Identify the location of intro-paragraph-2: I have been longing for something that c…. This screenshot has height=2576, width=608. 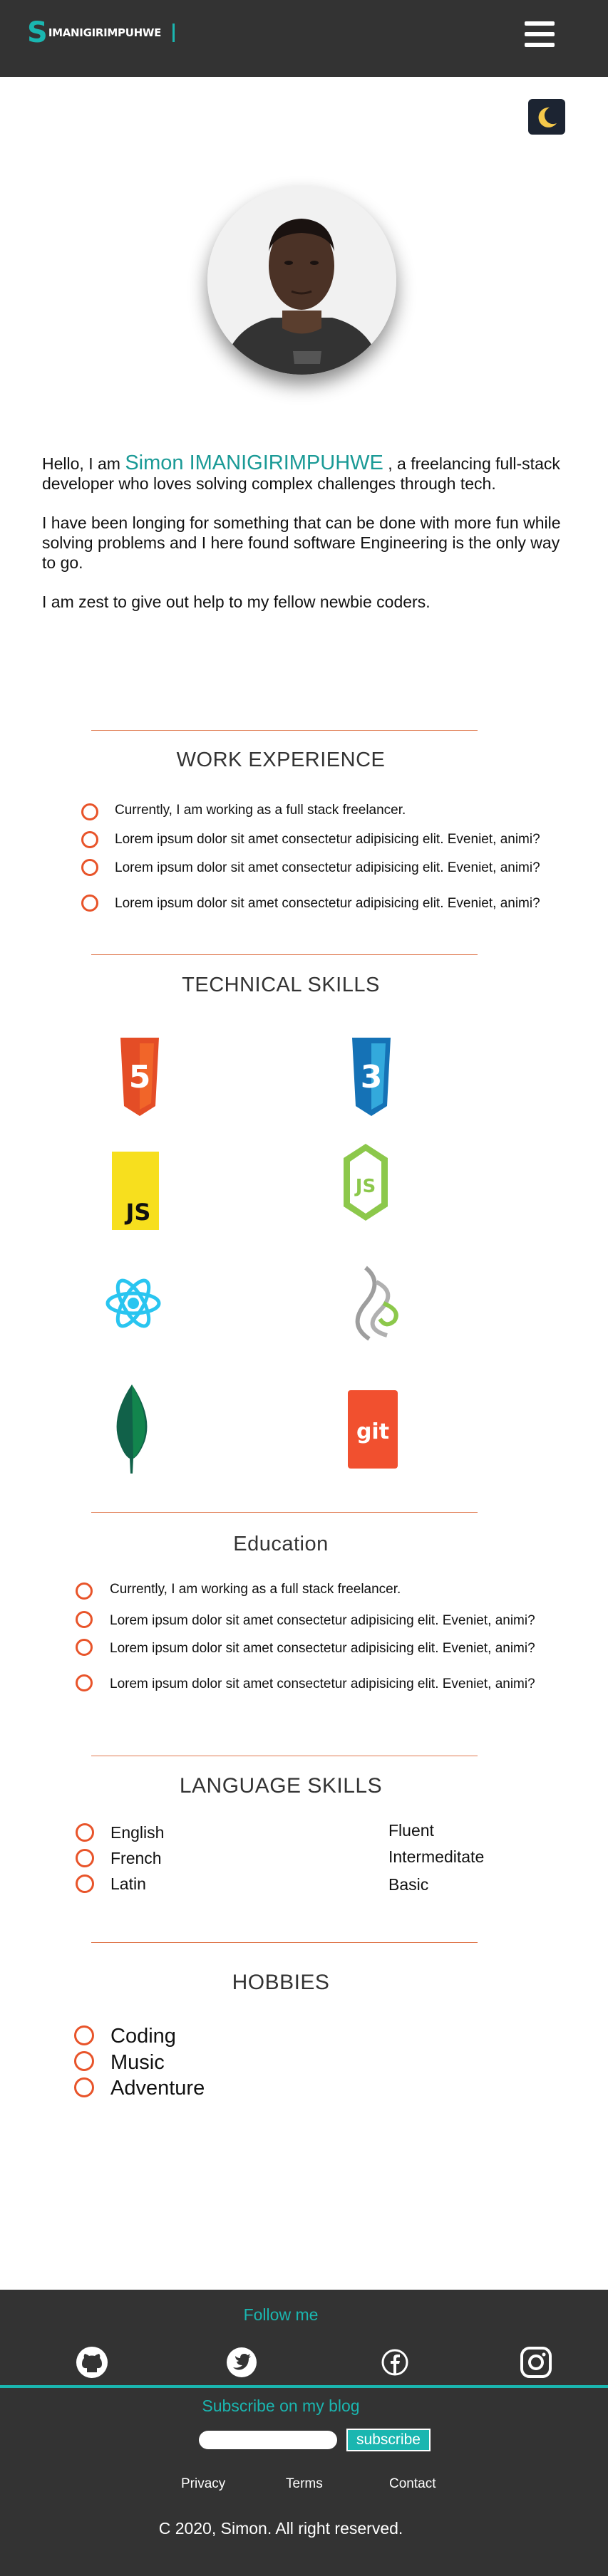
(301, 542).